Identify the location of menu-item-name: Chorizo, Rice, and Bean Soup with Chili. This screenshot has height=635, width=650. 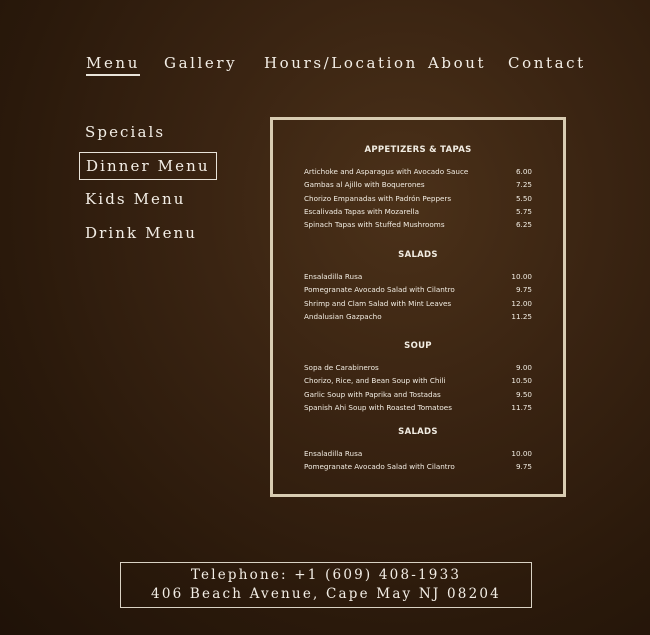
(375, 381).